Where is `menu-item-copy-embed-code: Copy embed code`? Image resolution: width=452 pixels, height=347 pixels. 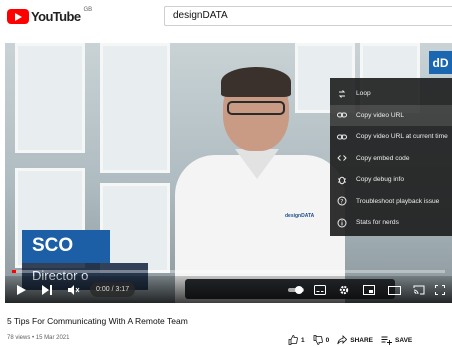 menu-item-copy-embed-code: Copy embed code is located at coordinates (391, 159).